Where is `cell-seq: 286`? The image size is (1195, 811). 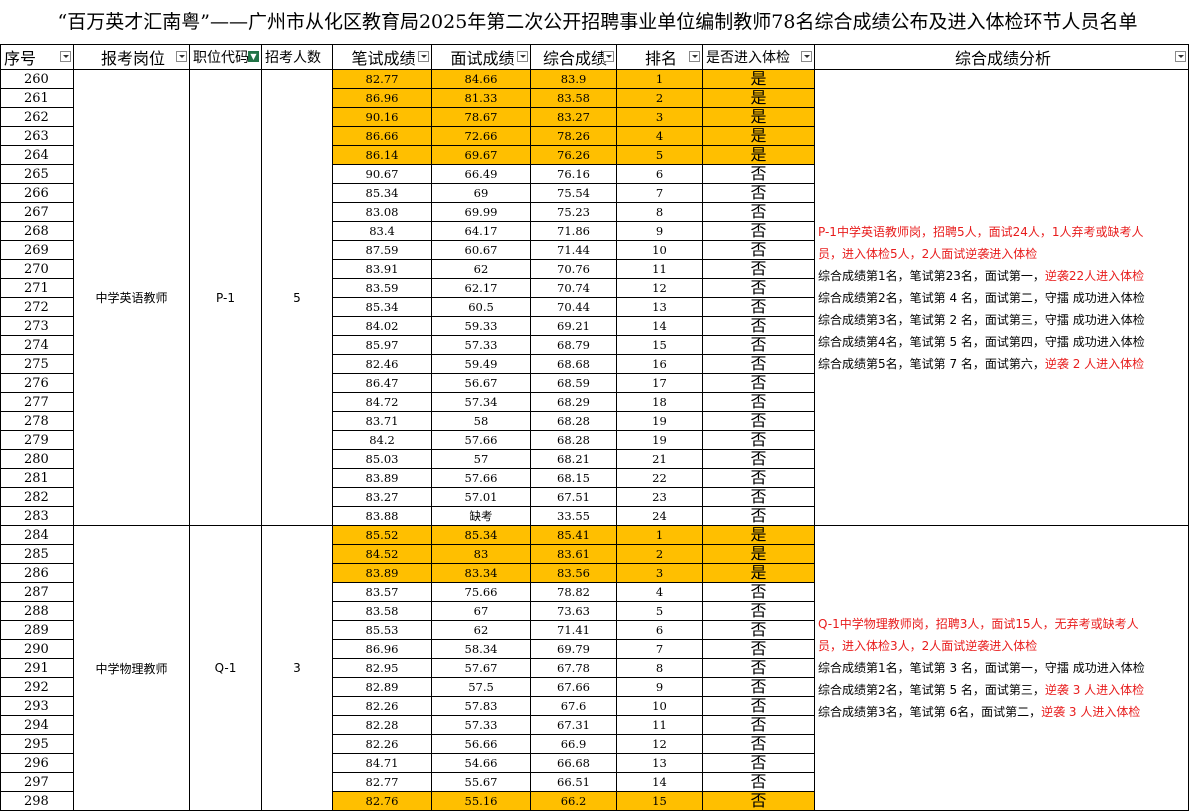 cell-seq: 286 is located at coordinates (37, 573).